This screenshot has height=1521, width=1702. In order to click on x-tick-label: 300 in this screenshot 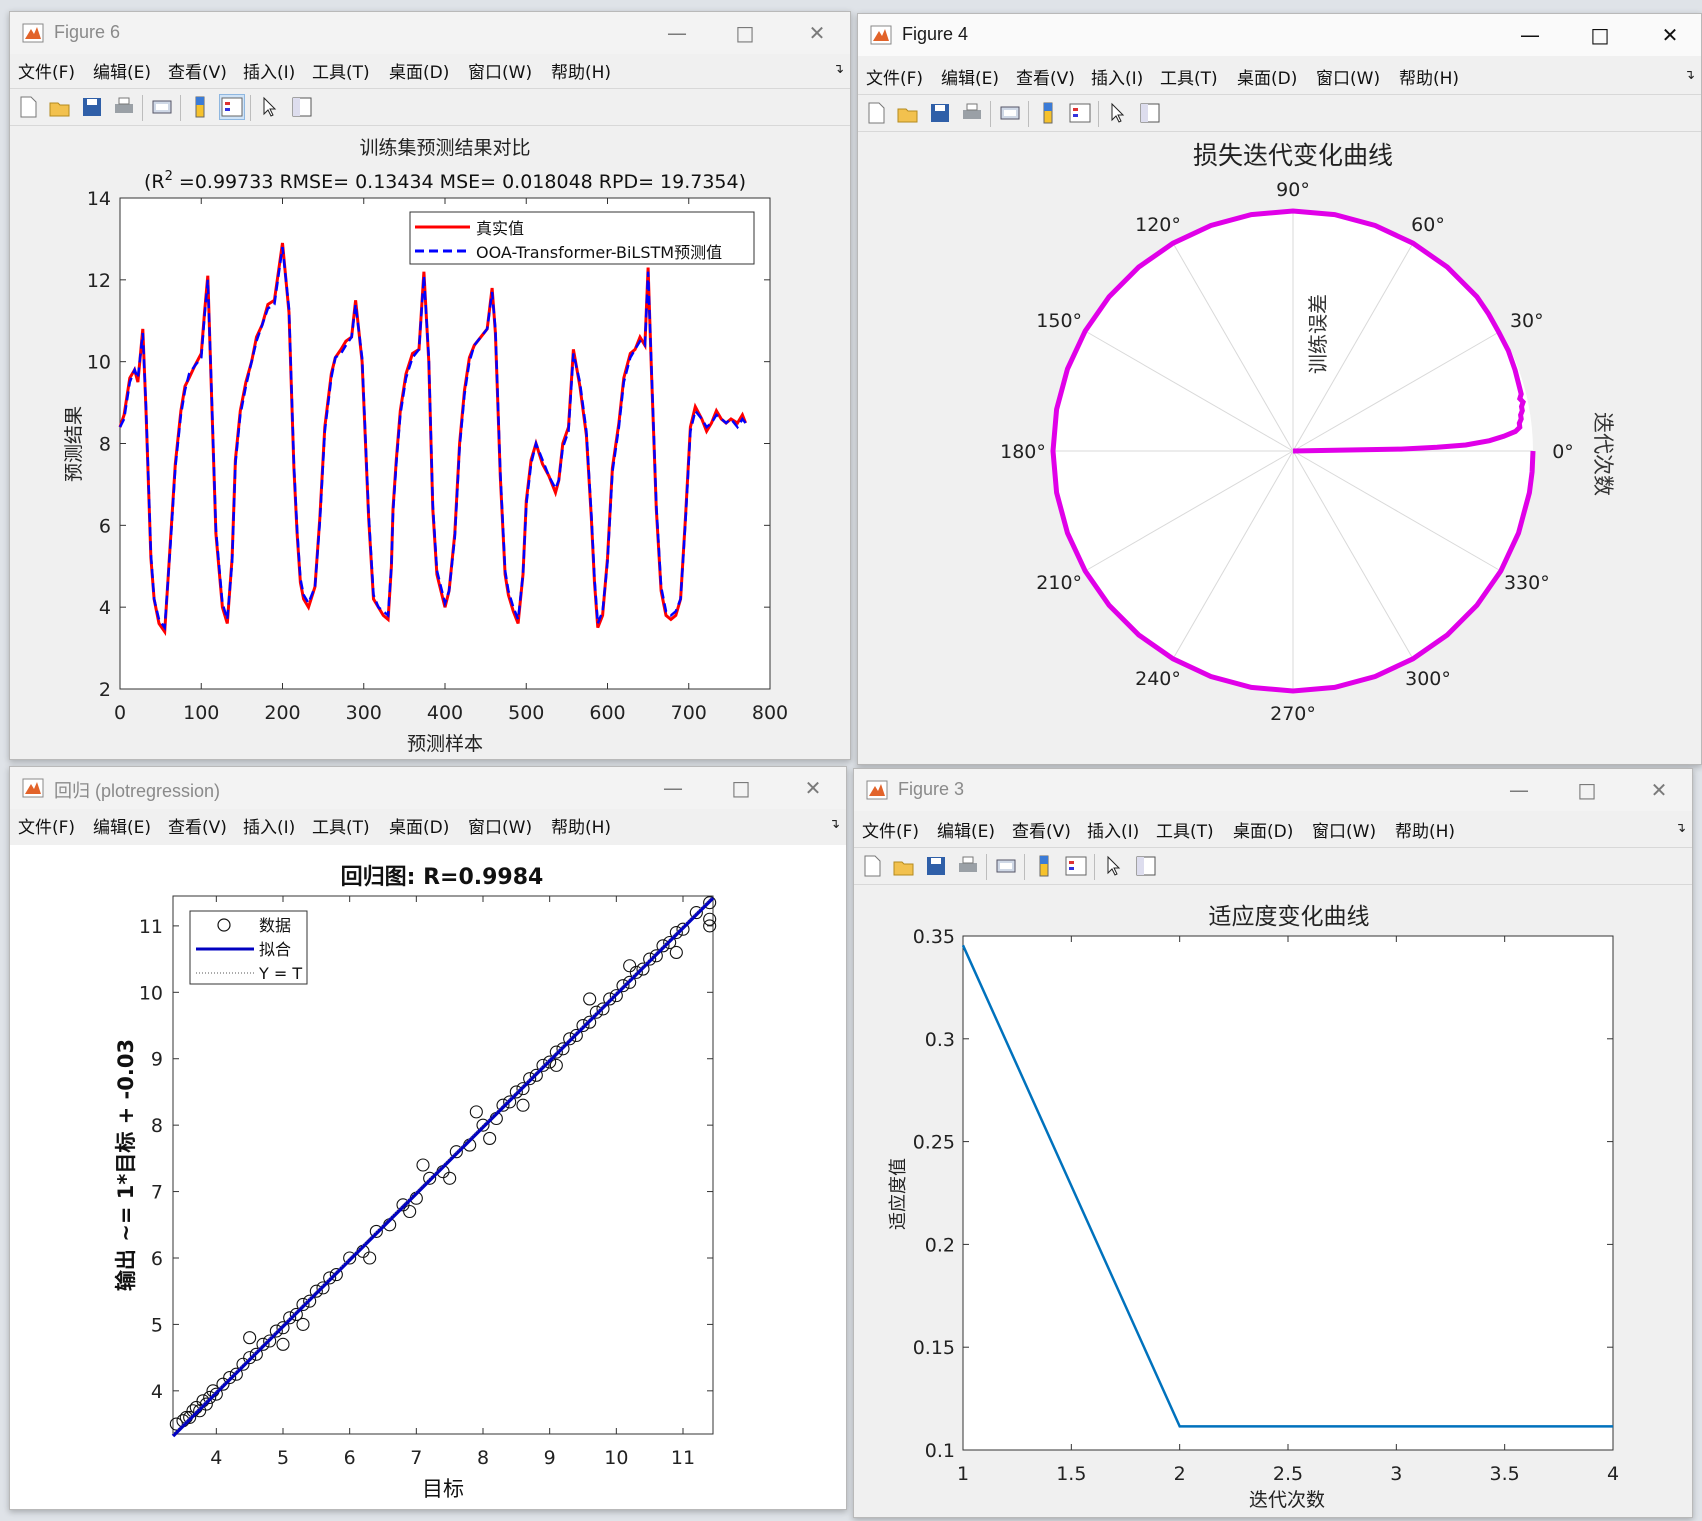, I will do `click(364, 713)`.